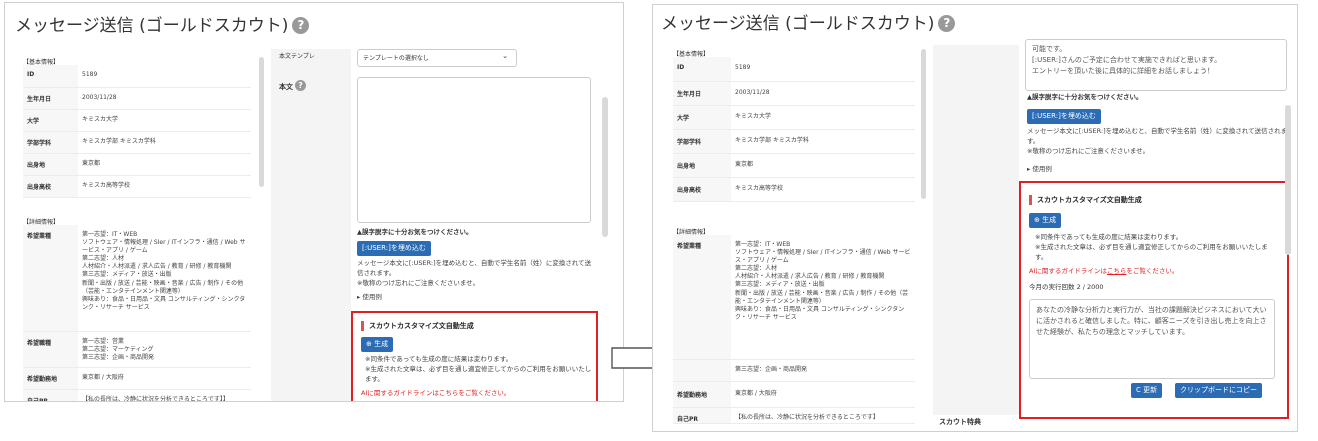  I want to click on scout-perk-label: スカウト特典, so click(960, 422).